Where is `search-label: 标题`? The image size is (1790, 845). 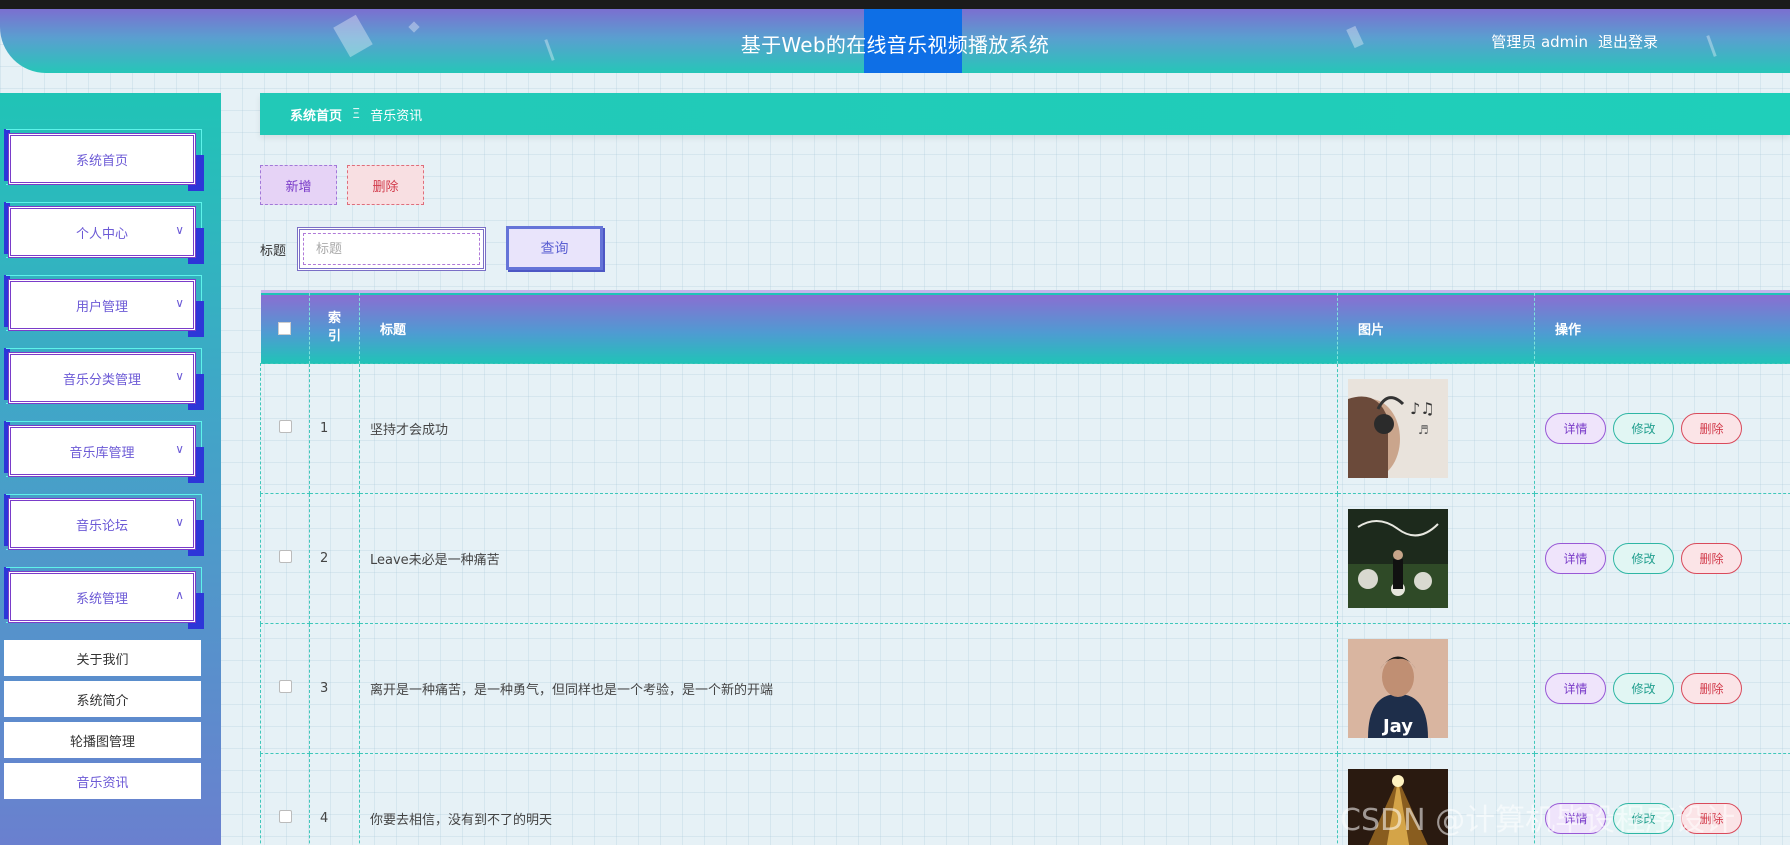
search-label: 标题 is located at coordinates (273, 251).